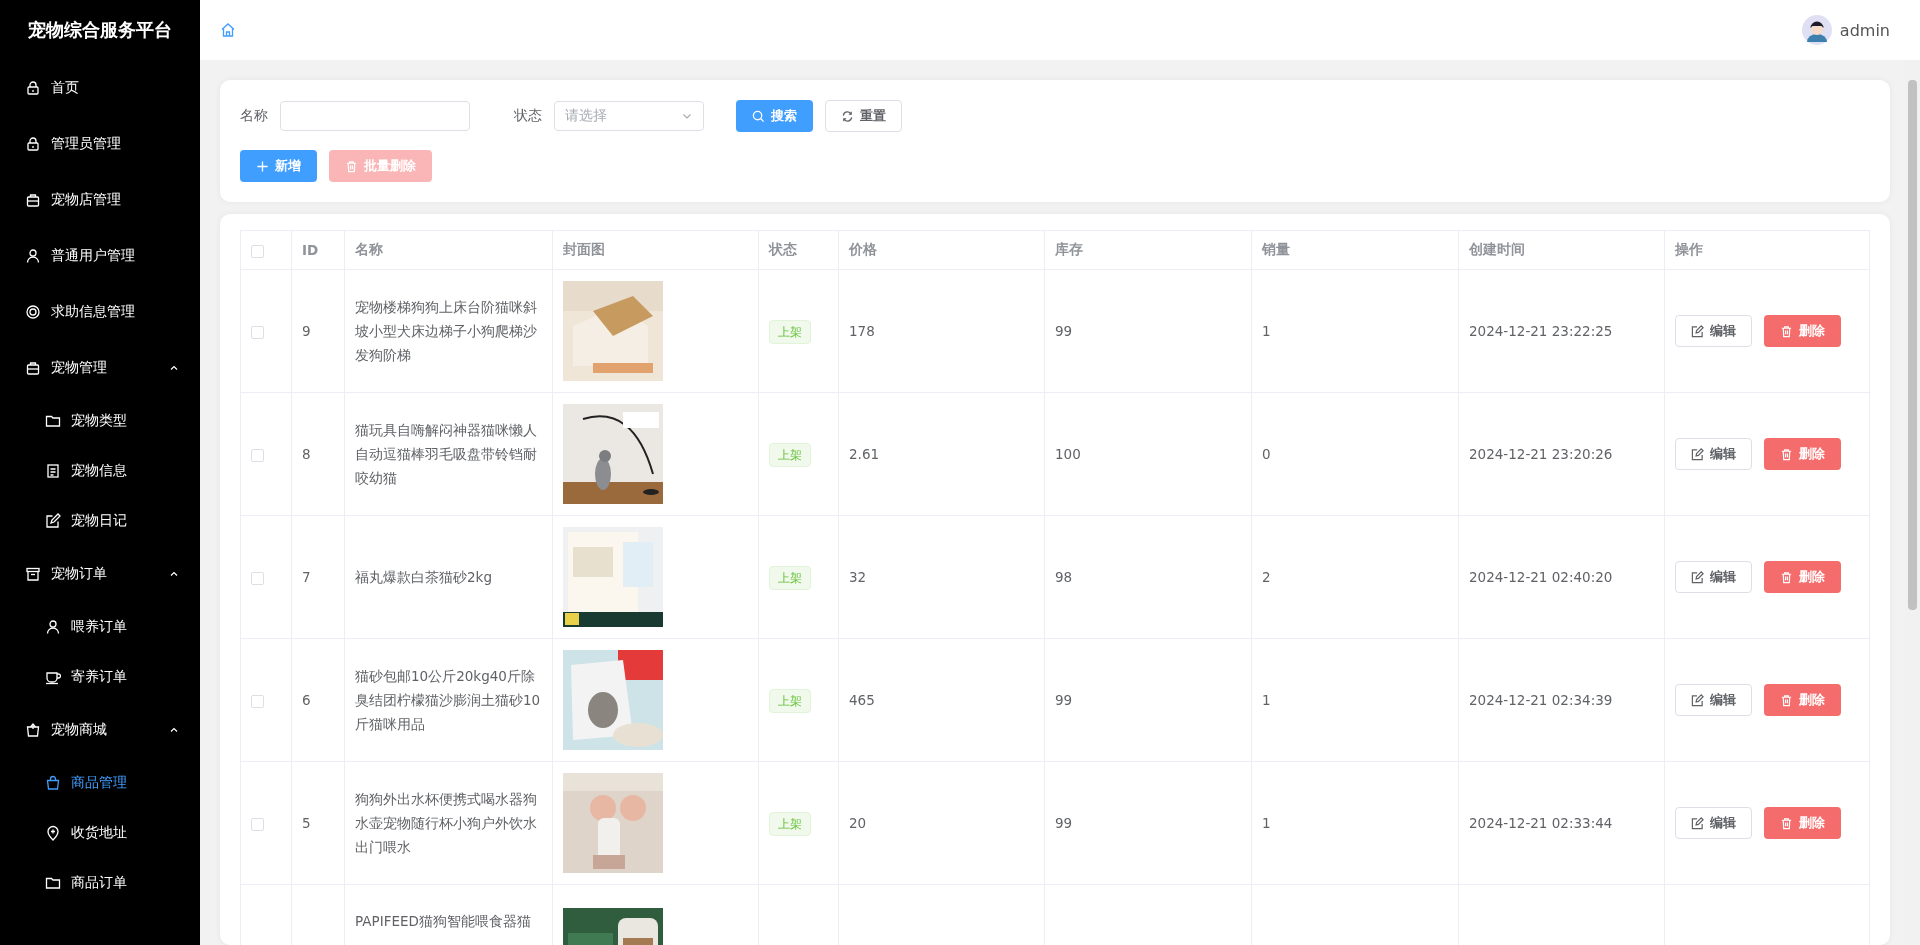 The width and height of the screenshot is (1920, 945). Describe the element at coordinates (847, 116) in the screenshot. I see `refresh-icon` at that location.